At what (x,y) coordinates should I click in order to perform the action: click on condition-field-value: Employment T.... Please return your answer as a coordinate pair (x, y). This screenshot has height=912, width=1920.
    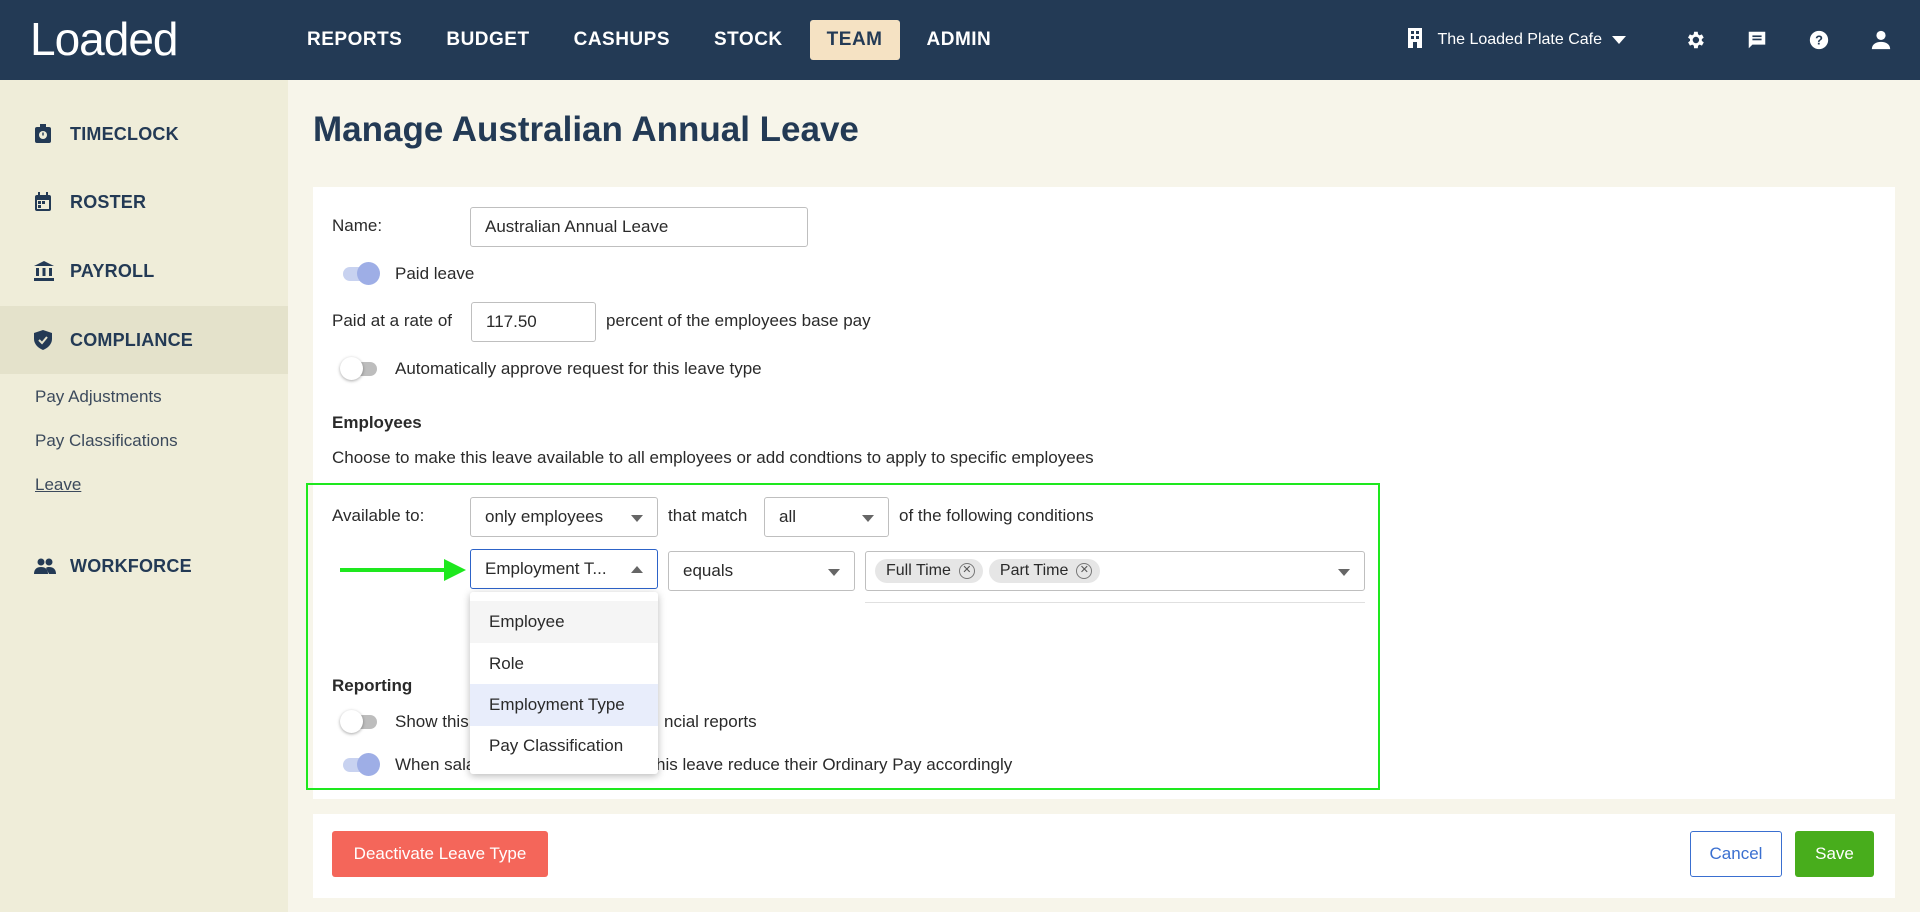
    Looking at the image, I should click on (546, 568).